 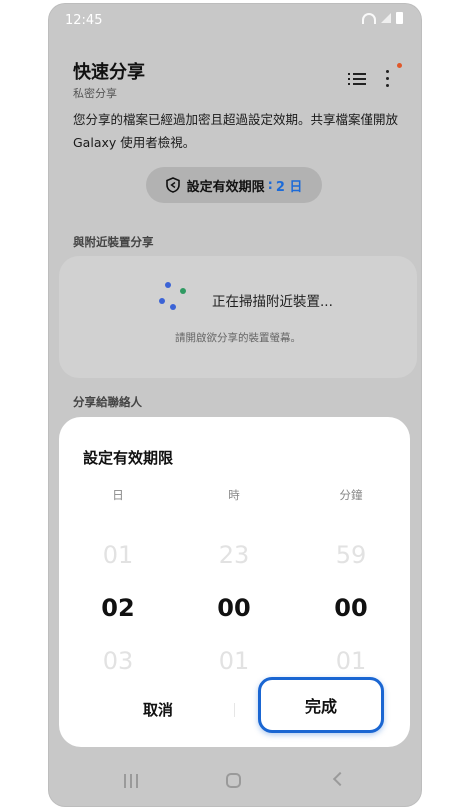 I want to click on hour-prev-value: 23, so click(x=234, y=555).